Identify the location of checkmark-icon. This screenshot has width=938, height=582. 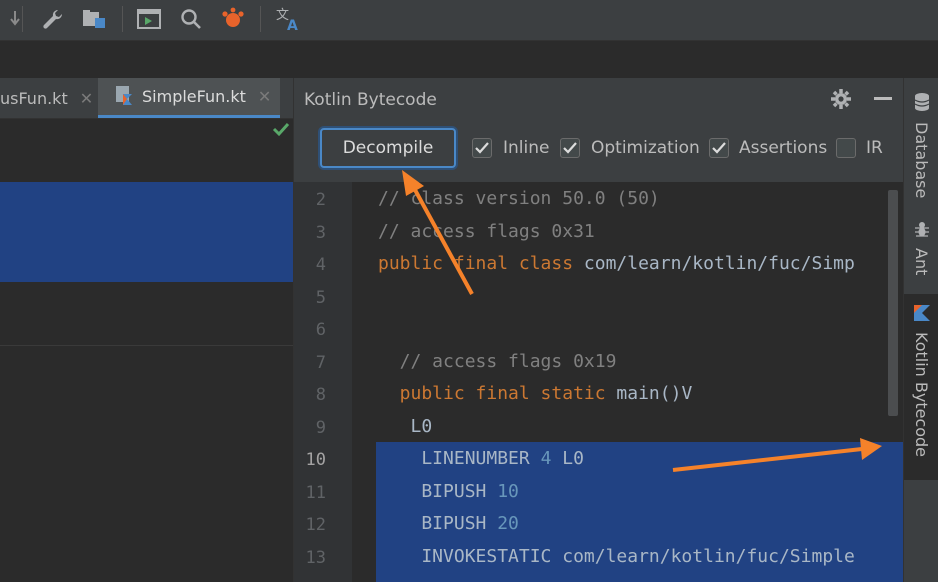
(281, 131).